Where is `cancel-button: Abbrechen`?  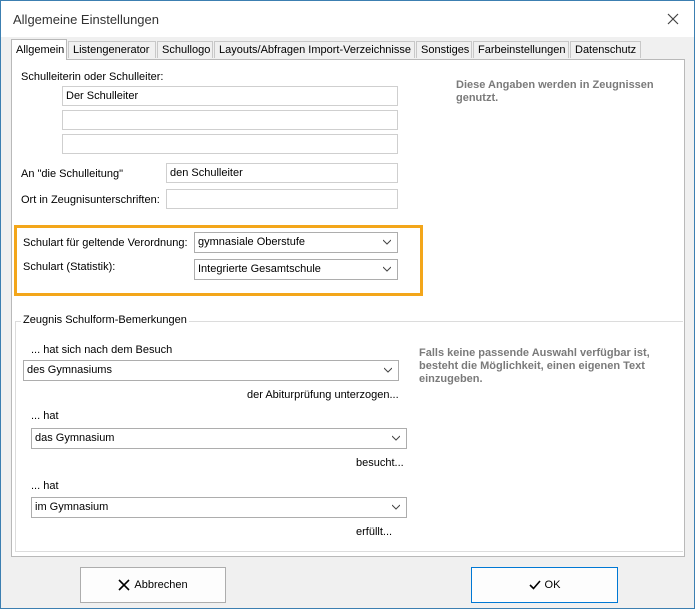
cancel-button: Abbrechen is located at coordinates (153, 585).